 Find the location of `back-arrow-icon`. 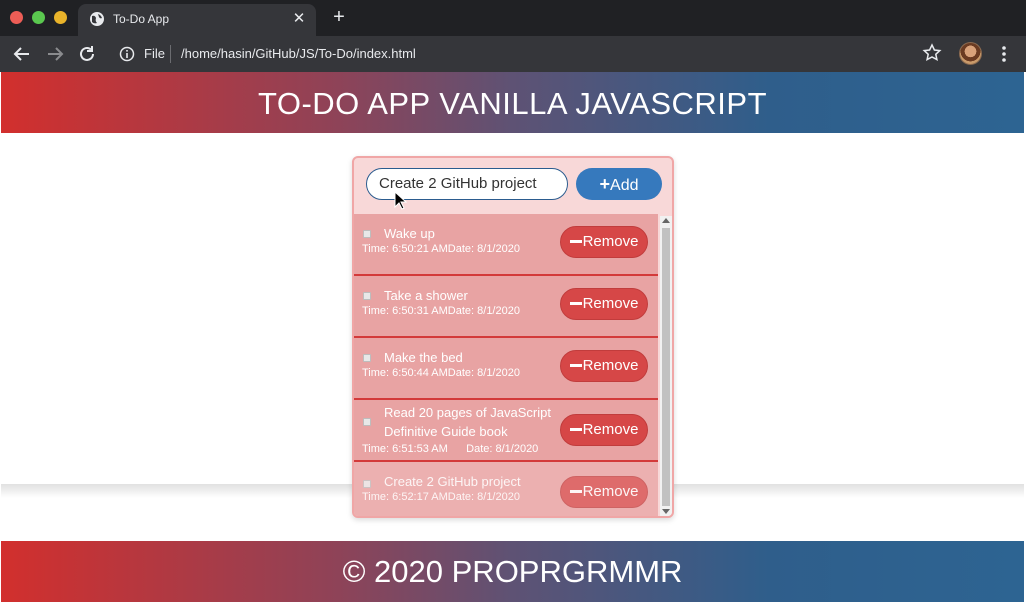

back-arrow-icon is located at coordinates (22, 54).